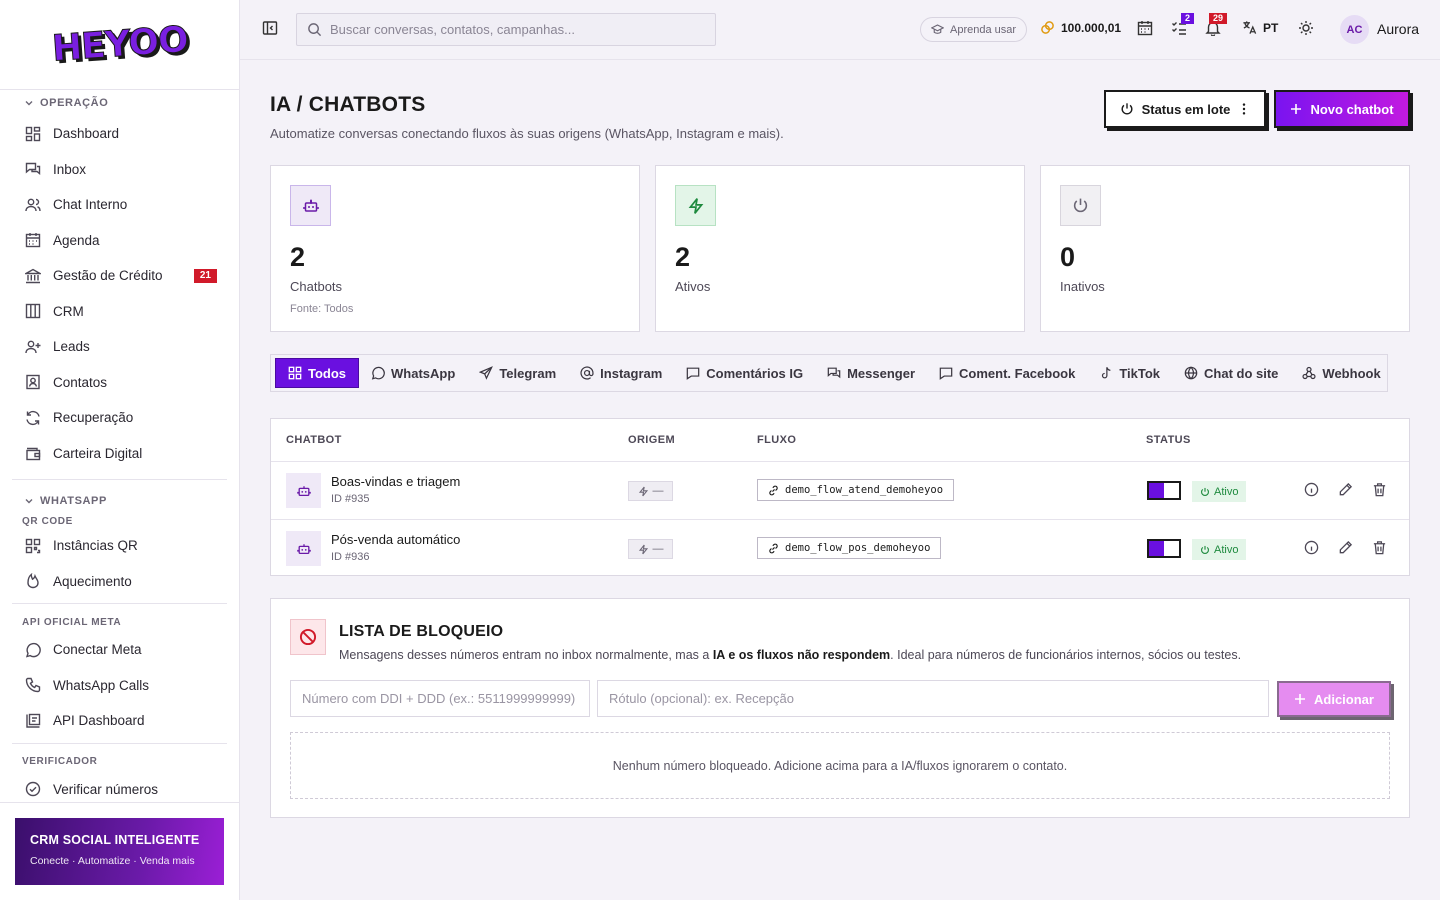  I want to click on tab-messenger: Messenger, so click(871, 373).